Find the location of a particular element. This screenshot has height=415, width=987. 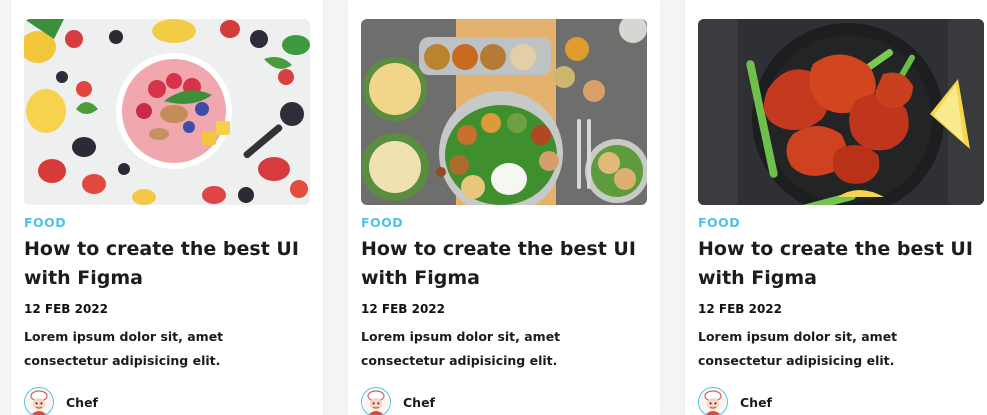

chilli-chicken-photo-icon is located at coordinates (841, 112).